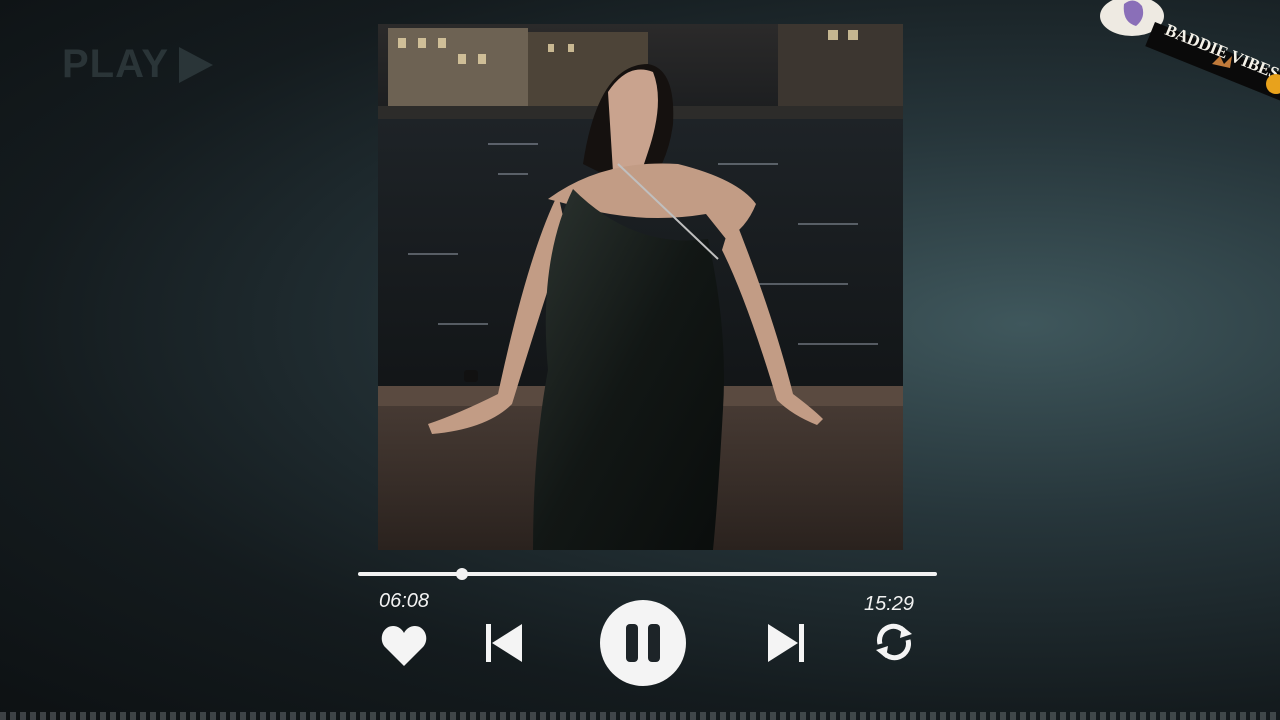  Describe the element at coordinates (889, 604) in the screenshot. I see `total-time: 15:29` at that location.